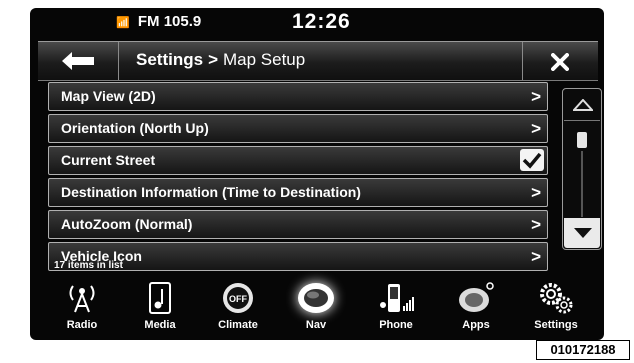  I want to click on dock-label: Climate, so click(238, 325).